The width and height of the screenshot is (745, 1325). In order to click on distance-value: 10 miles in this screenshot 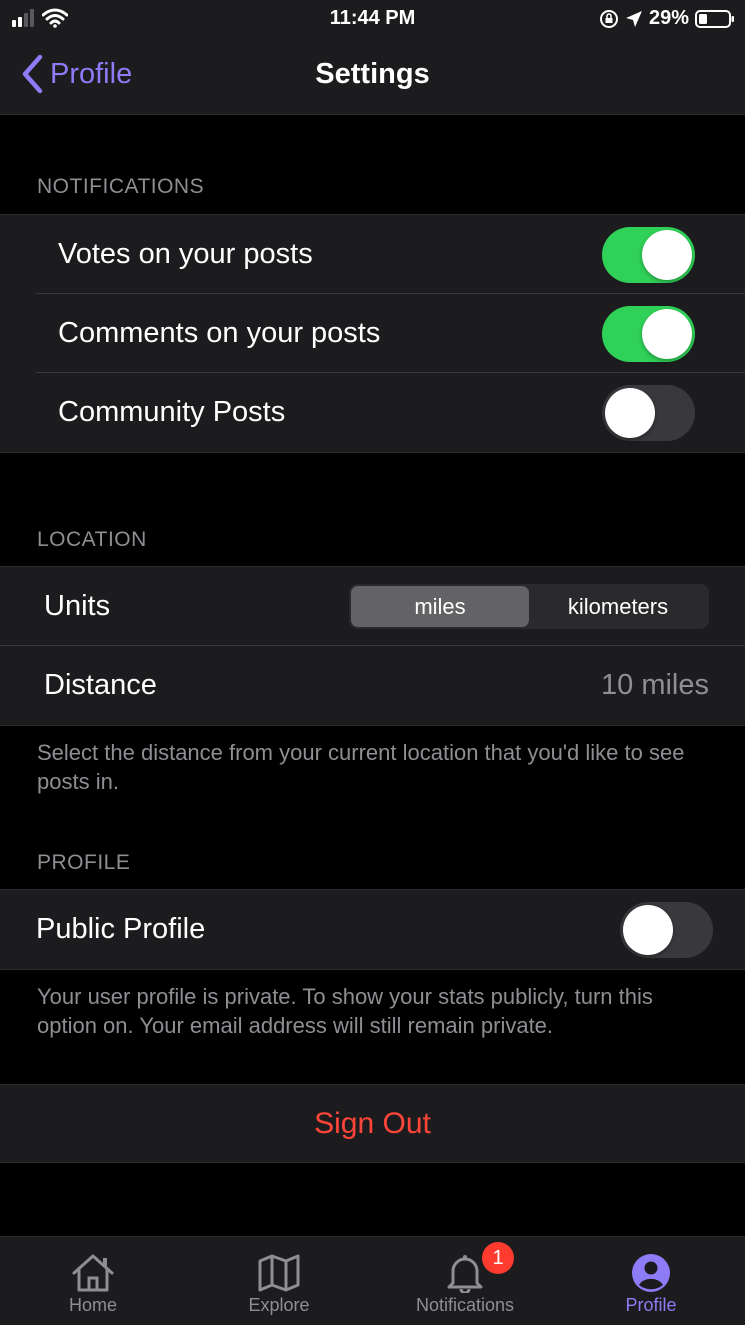, I will do `click(655, 685)`.